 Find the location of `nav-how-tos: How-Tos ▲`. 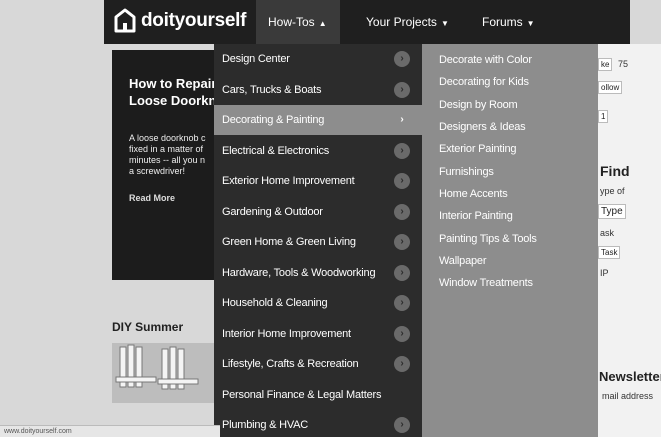

nav-how-tos: How-Tos ▲ is located at coordinates (298, 22).